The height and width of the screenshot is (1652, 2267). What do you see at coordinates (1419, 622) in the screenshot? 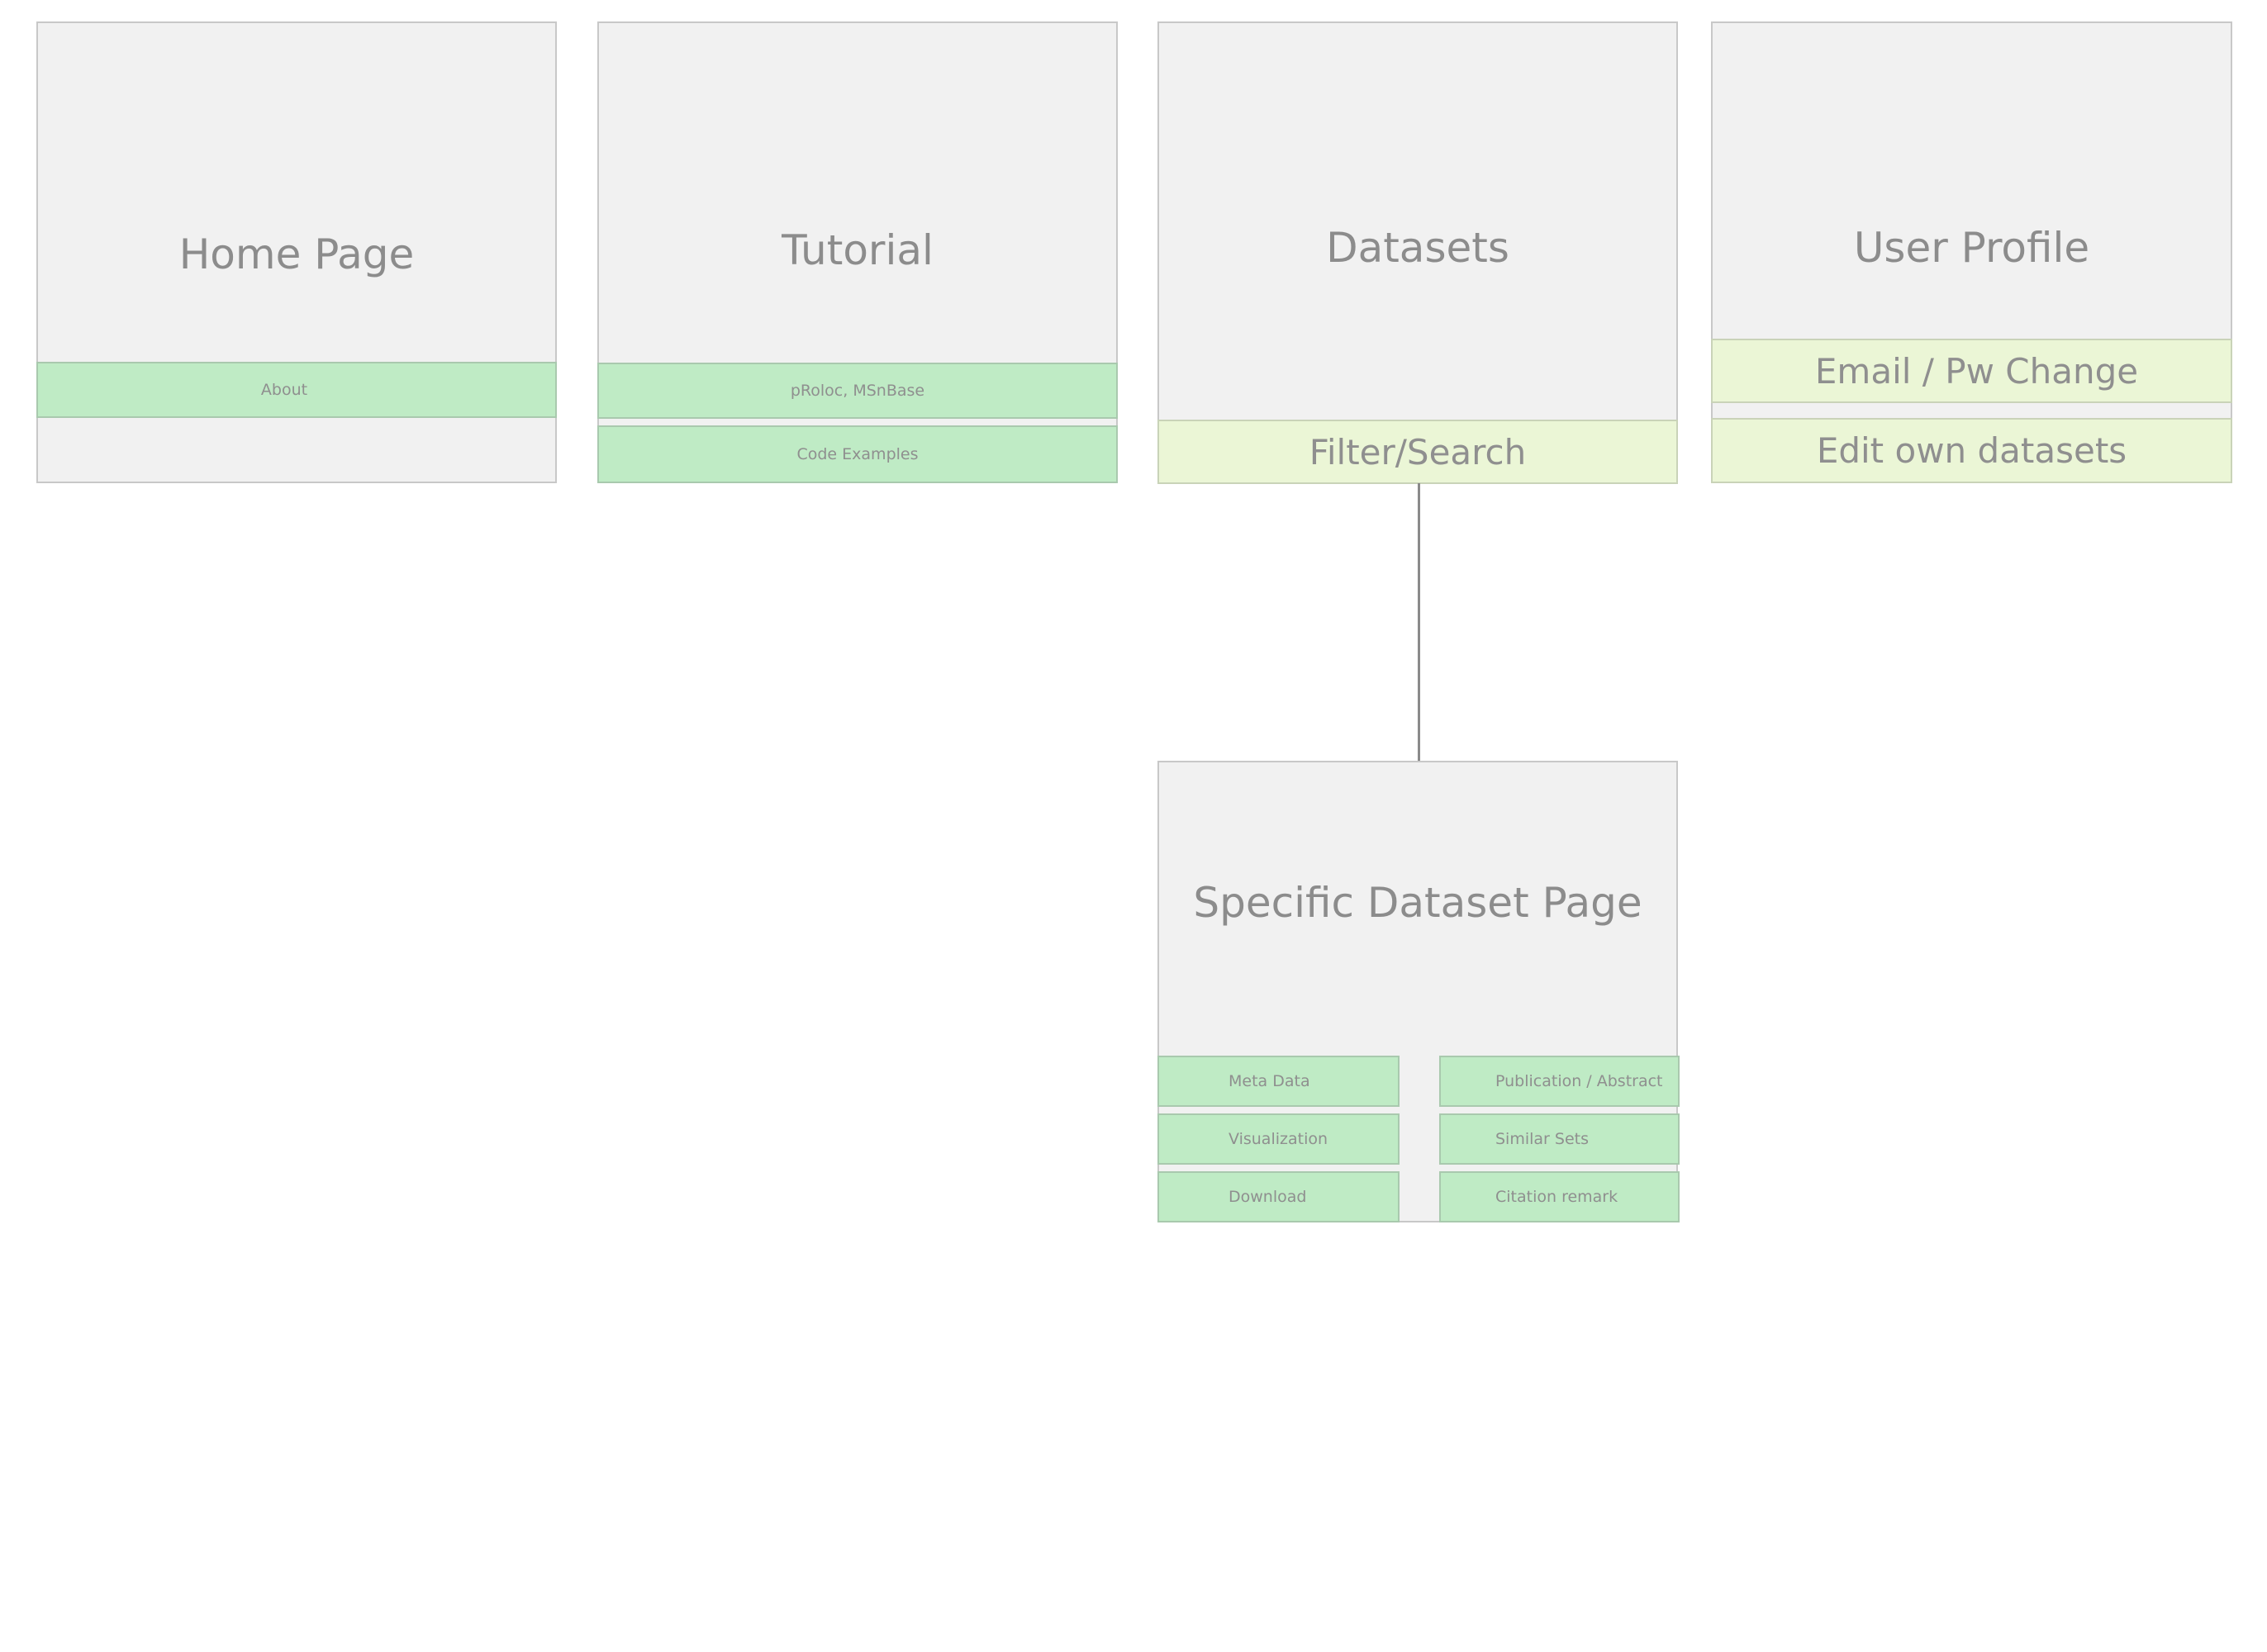
I see `datasets-to-specific-connector` at bounding box center [1419, 622].